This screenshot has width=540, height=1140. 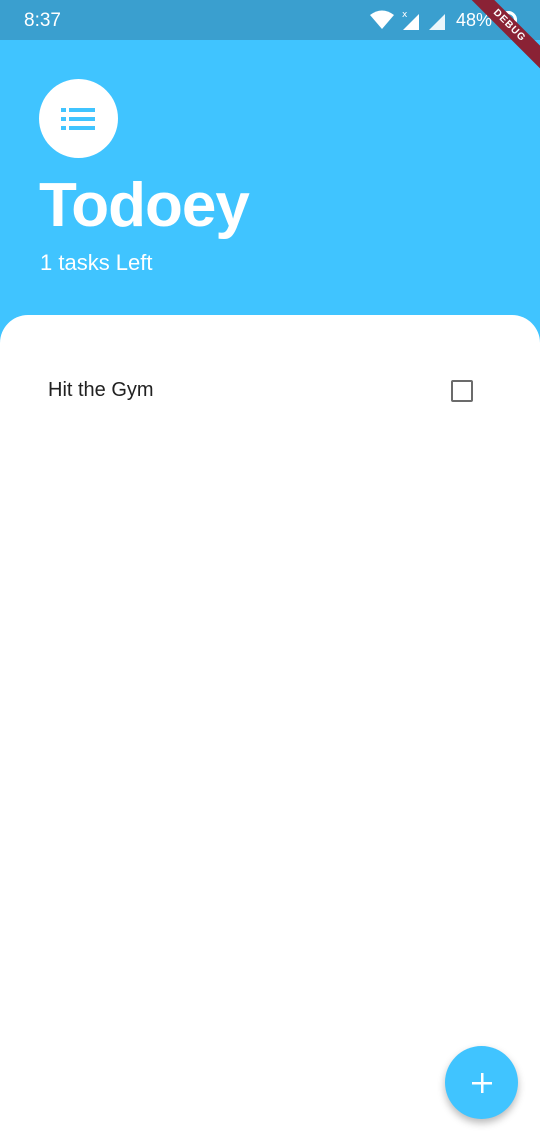 What do you see at coordinates (144, 205) in the screenshot?
I see `page-title: Todoey` at bounding box center [144, 205].